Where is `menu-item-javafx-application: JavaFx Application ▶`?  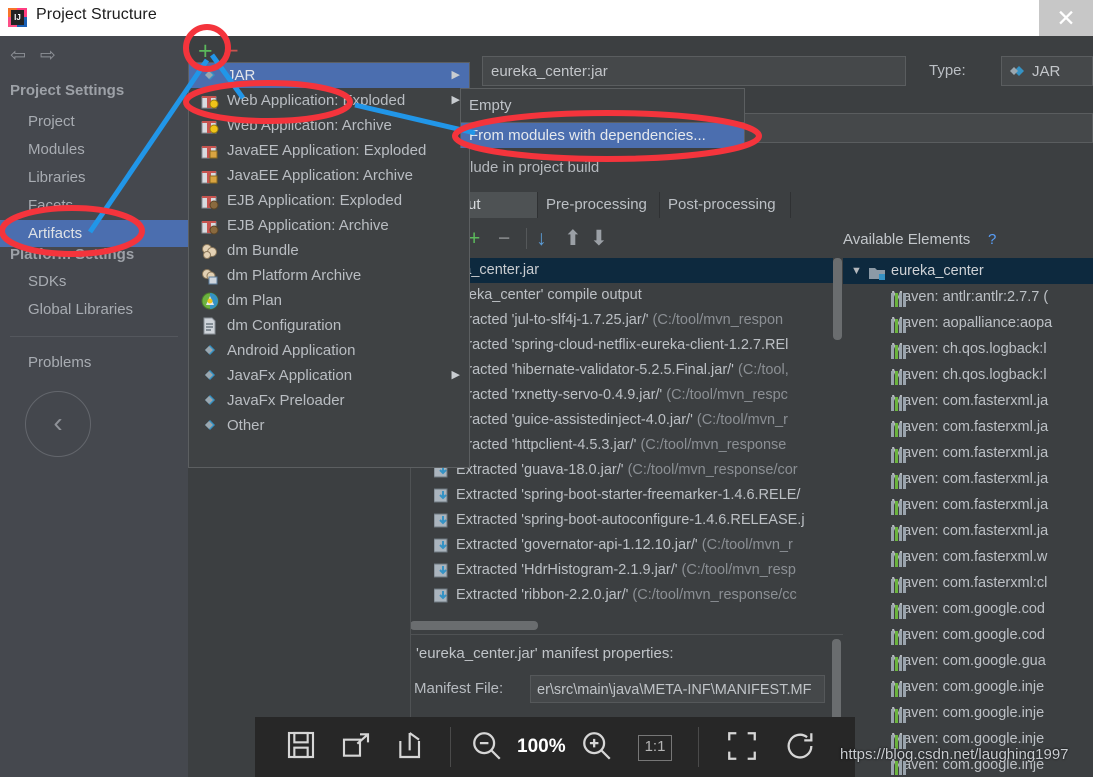
menu-item-javafx-application: JavaFx Application ▶ is located at coordinates (329, 375).